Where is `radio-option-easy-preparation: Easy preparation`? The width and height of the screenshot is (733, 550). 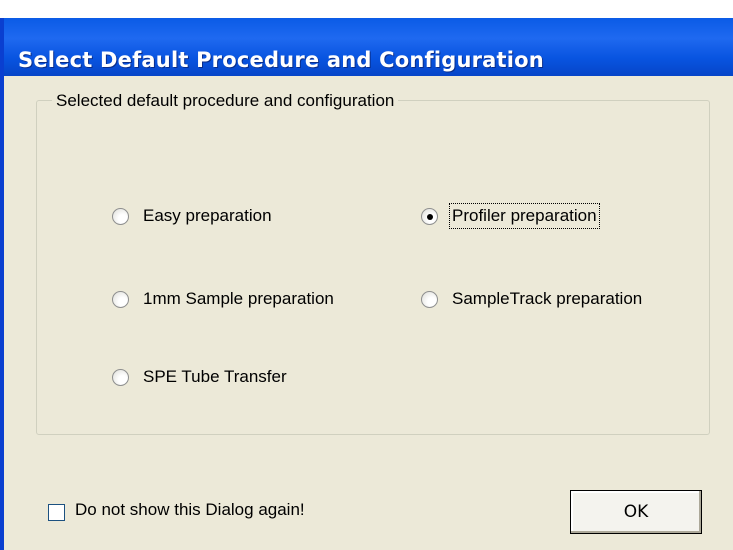
radio-option-easy-preparation: Easy preparation is located at coordinates (192, 216).